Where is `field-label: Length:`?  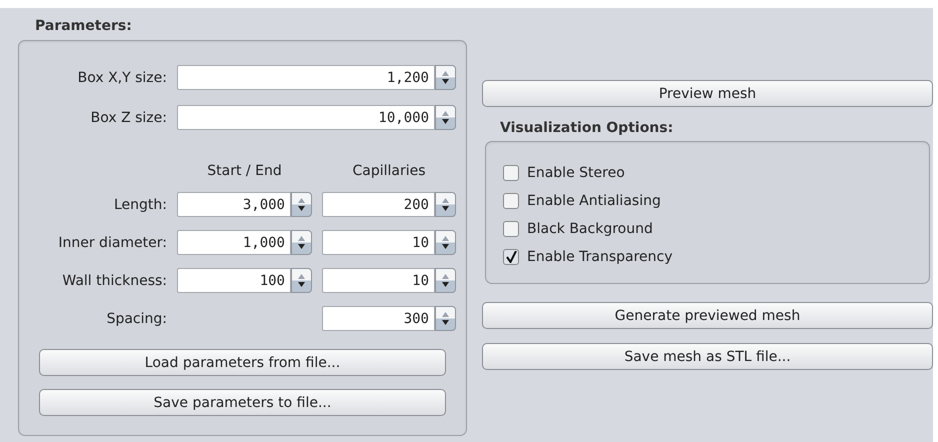
field-label: Length: is located at coordinates (139, 204).